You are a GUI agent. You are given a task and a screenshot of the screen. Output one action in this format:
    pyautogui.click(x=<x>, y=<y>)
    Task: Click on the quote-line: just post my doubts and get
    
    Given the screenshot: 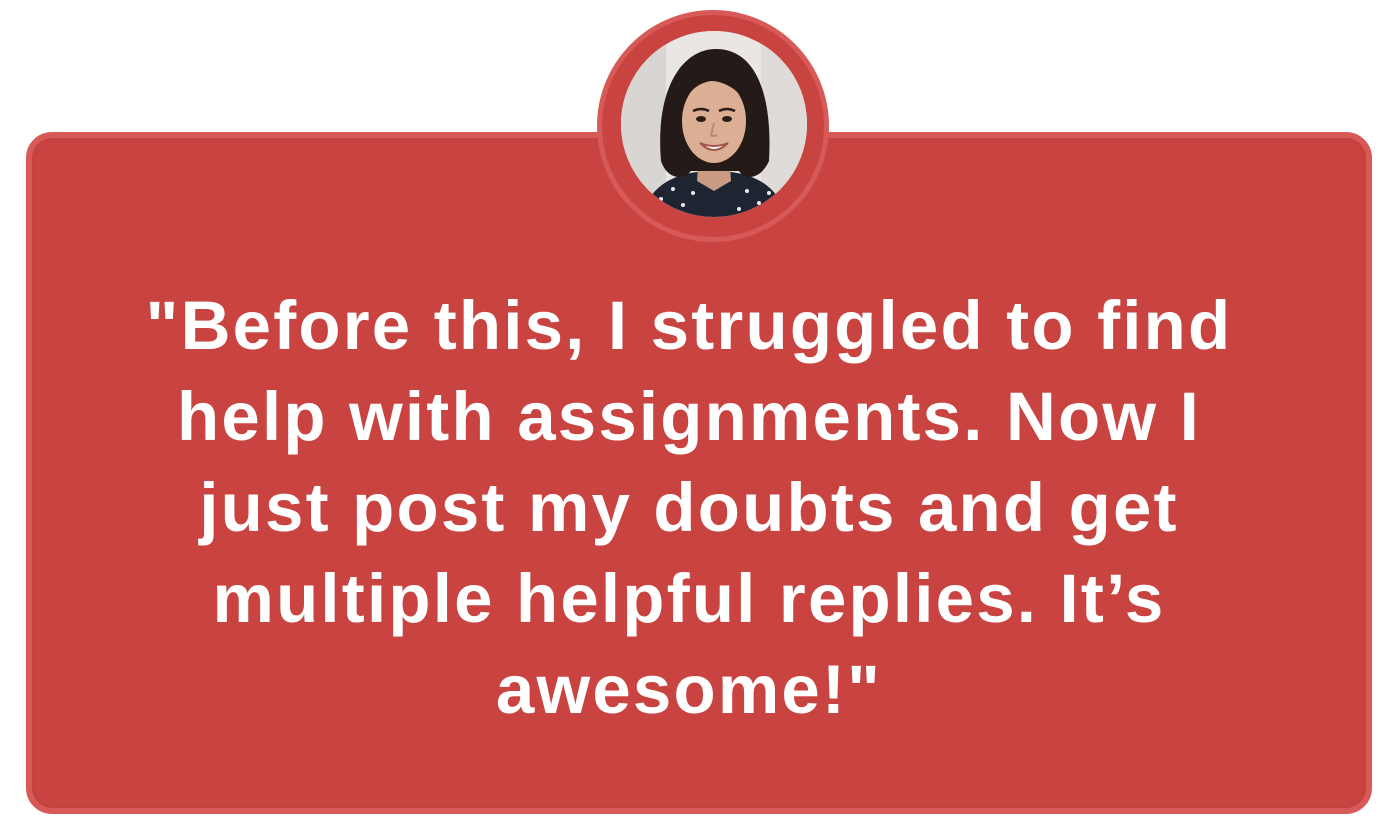 What is the action you would take?
    pyautogui.click(x=689, y=507)
    